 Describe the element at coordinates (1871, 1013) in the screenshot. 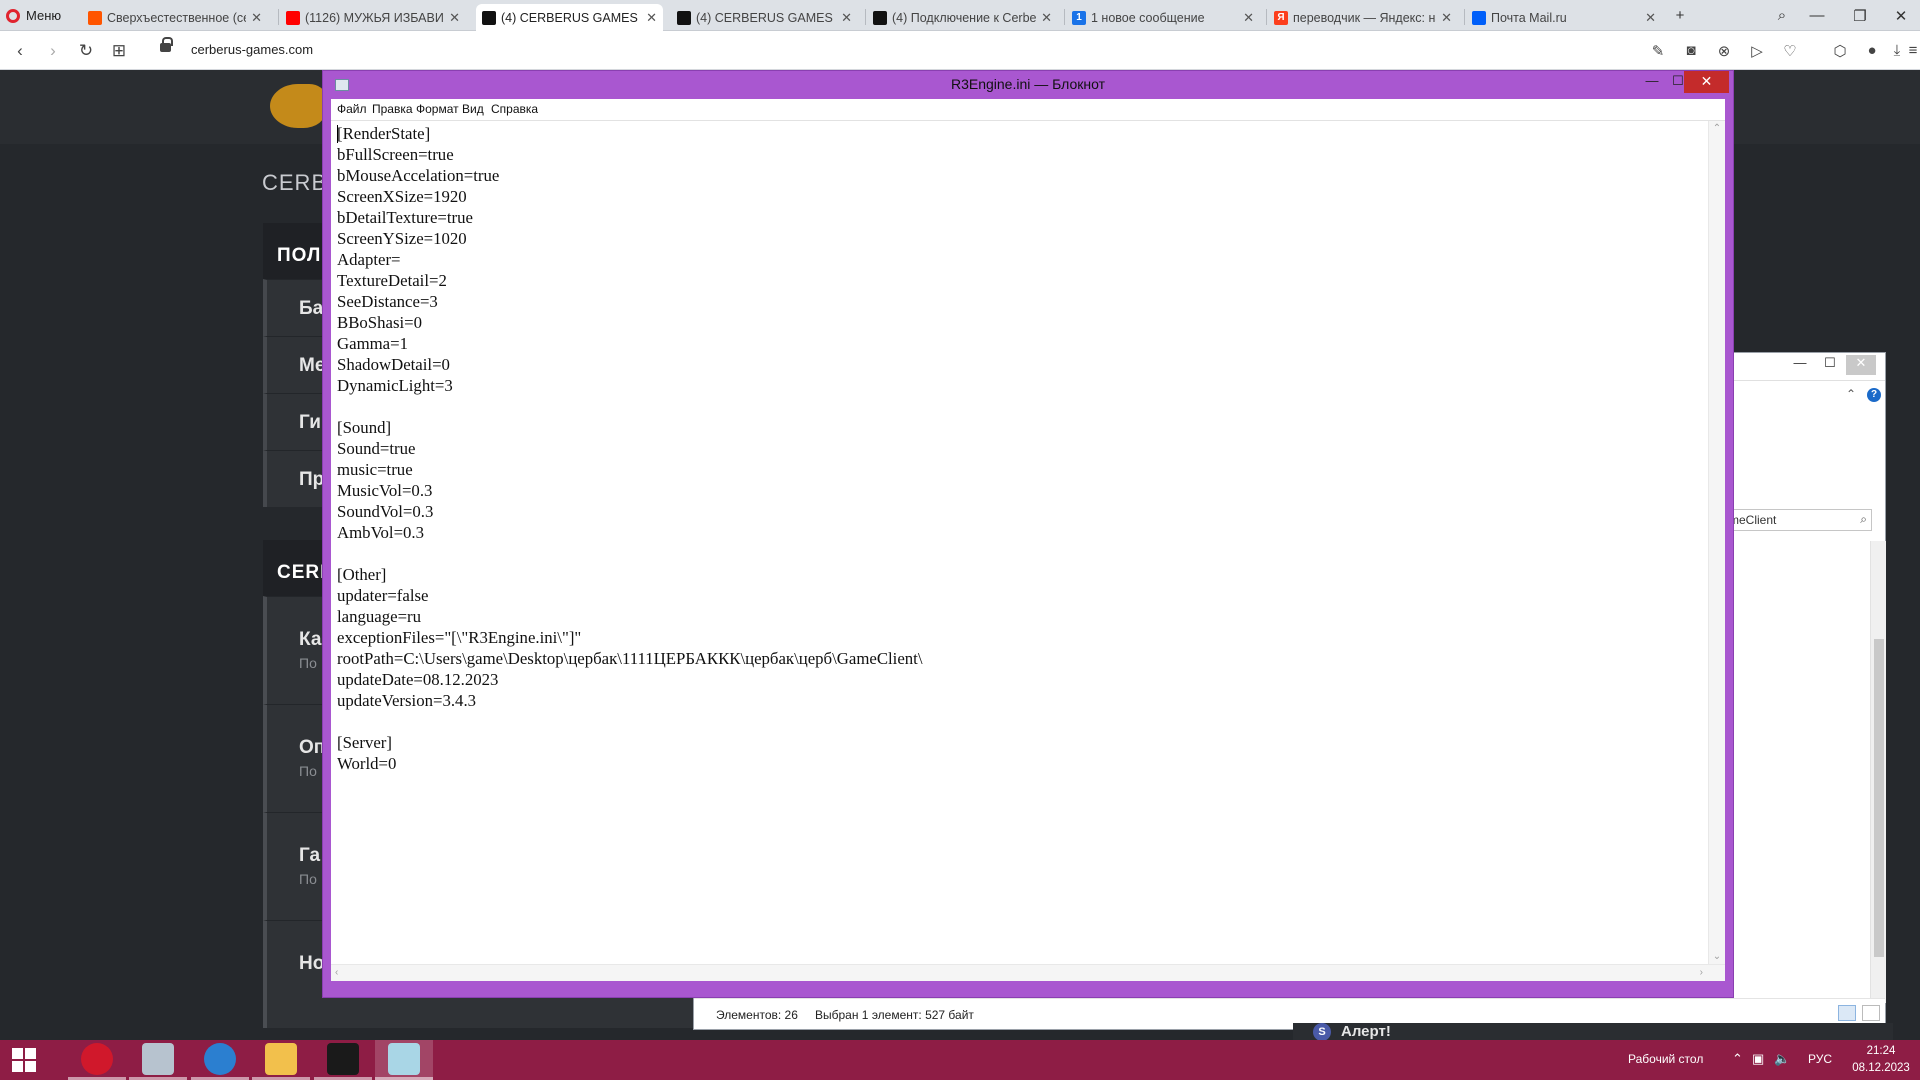

I see `large-icons-view-icon` at that location.